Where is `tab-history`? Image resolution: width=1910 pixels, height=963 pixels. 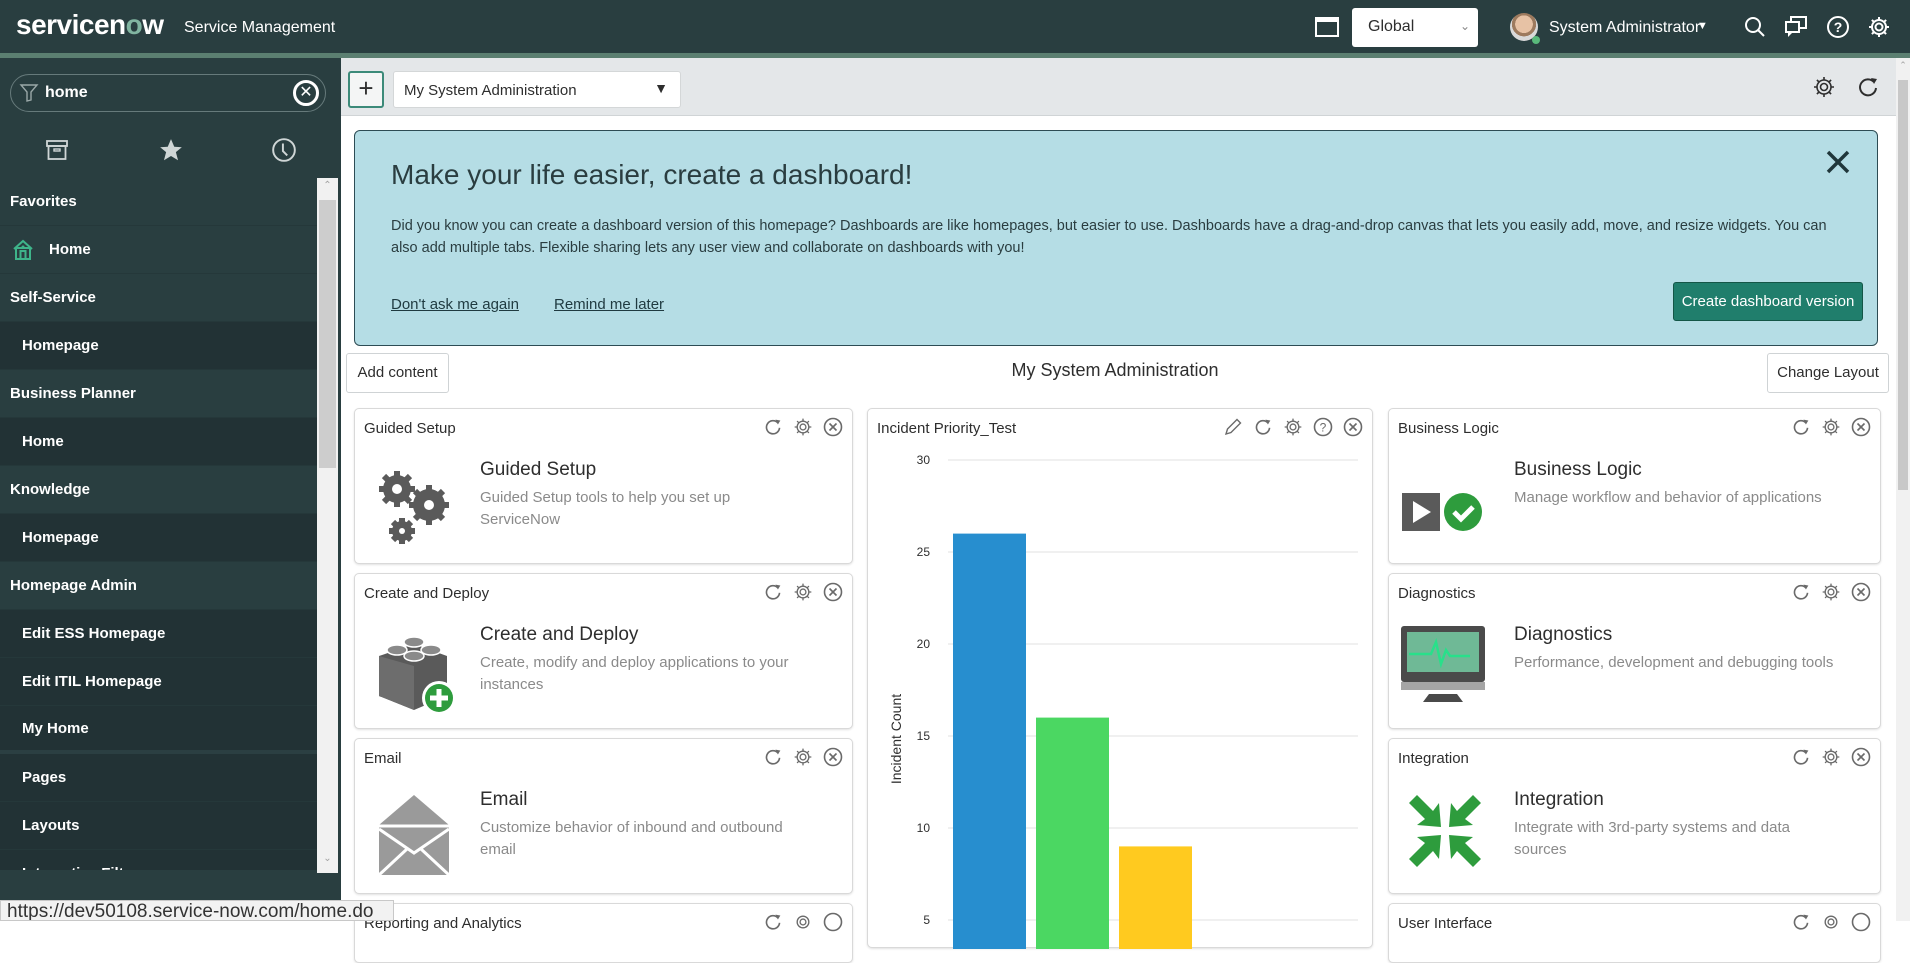 tab-history is located at coordinates (284, 152).